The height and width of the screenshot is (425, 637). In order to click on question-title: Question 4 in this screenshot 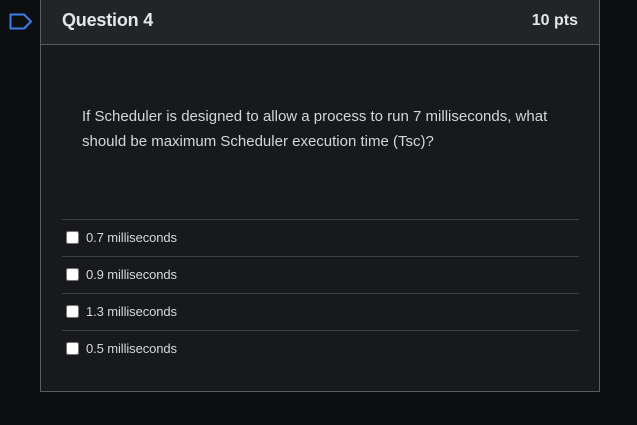, I will do `click(108, 20)`.